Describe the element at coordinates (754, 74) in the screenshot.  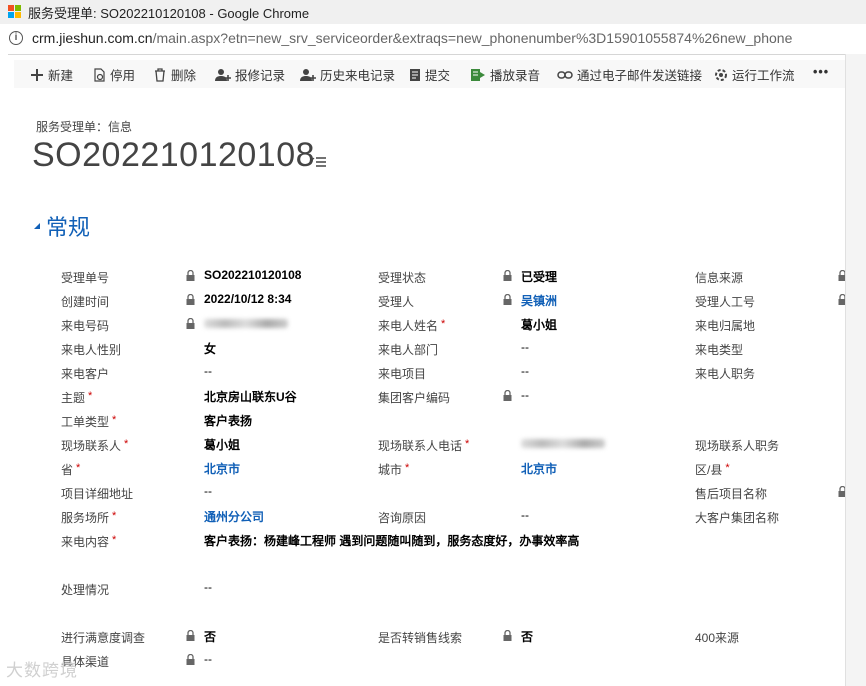
I see `run-workflow-button: 运行工作流` at that location.